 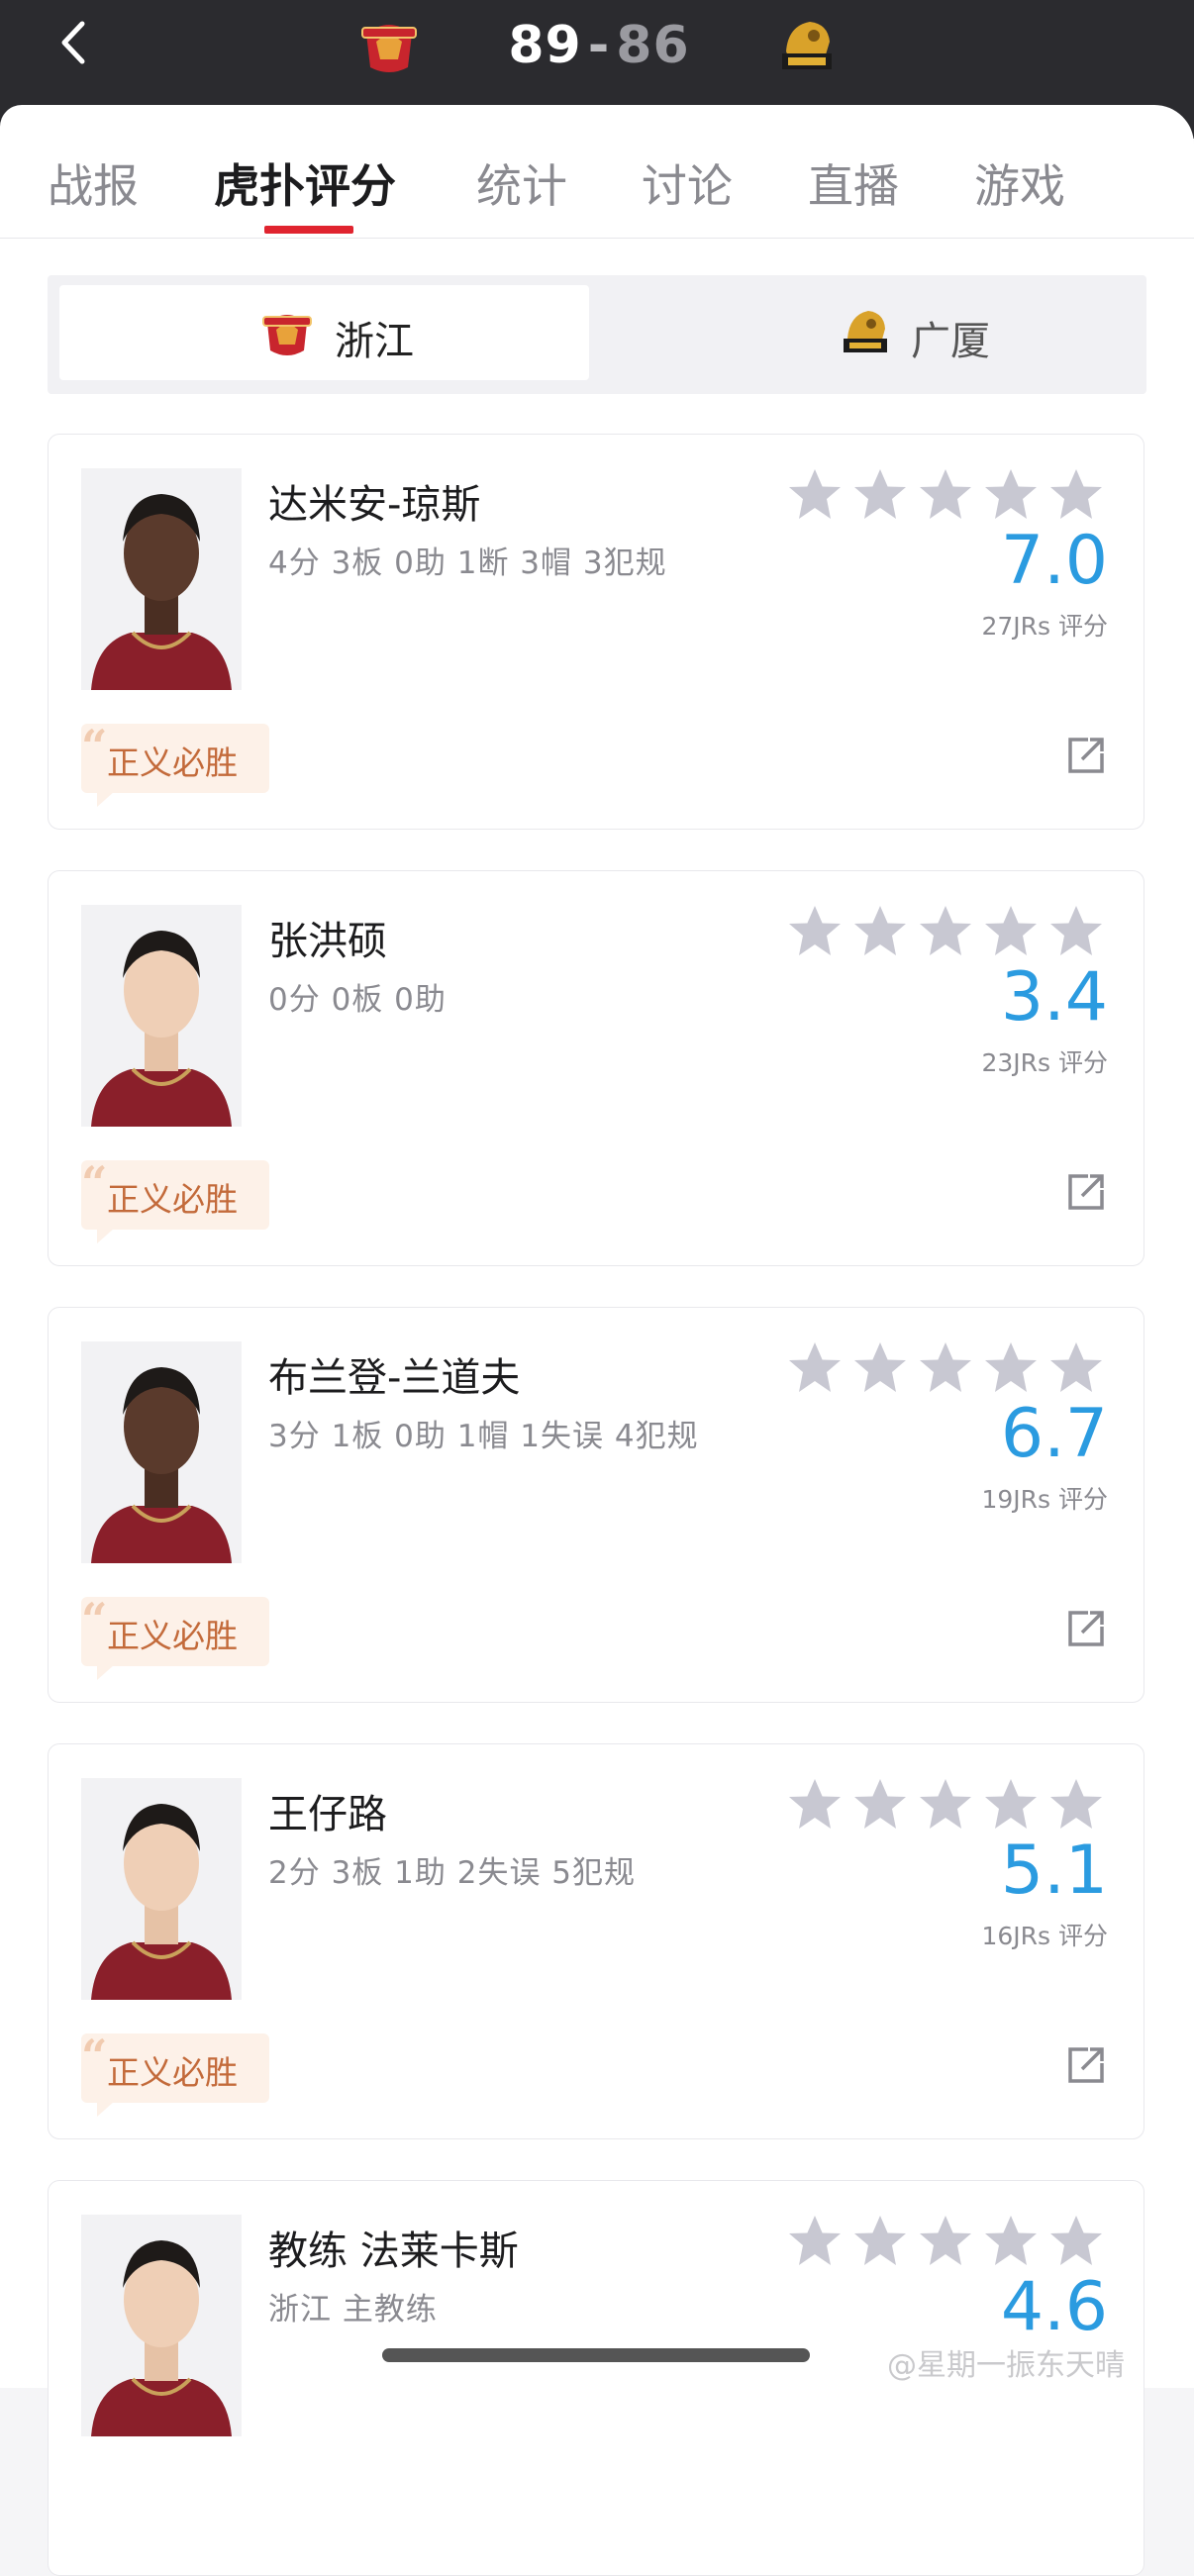 I want to click on player-rating-score: 4.6, so click(x=1054, y=2307).